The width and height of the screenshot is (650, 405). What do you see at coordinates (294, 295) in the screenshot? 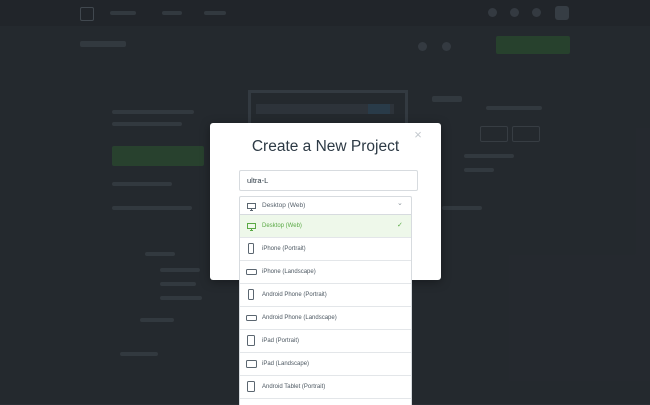
I see `option-label: Android Phone (Portrait)` at bounding box center [294, 295].